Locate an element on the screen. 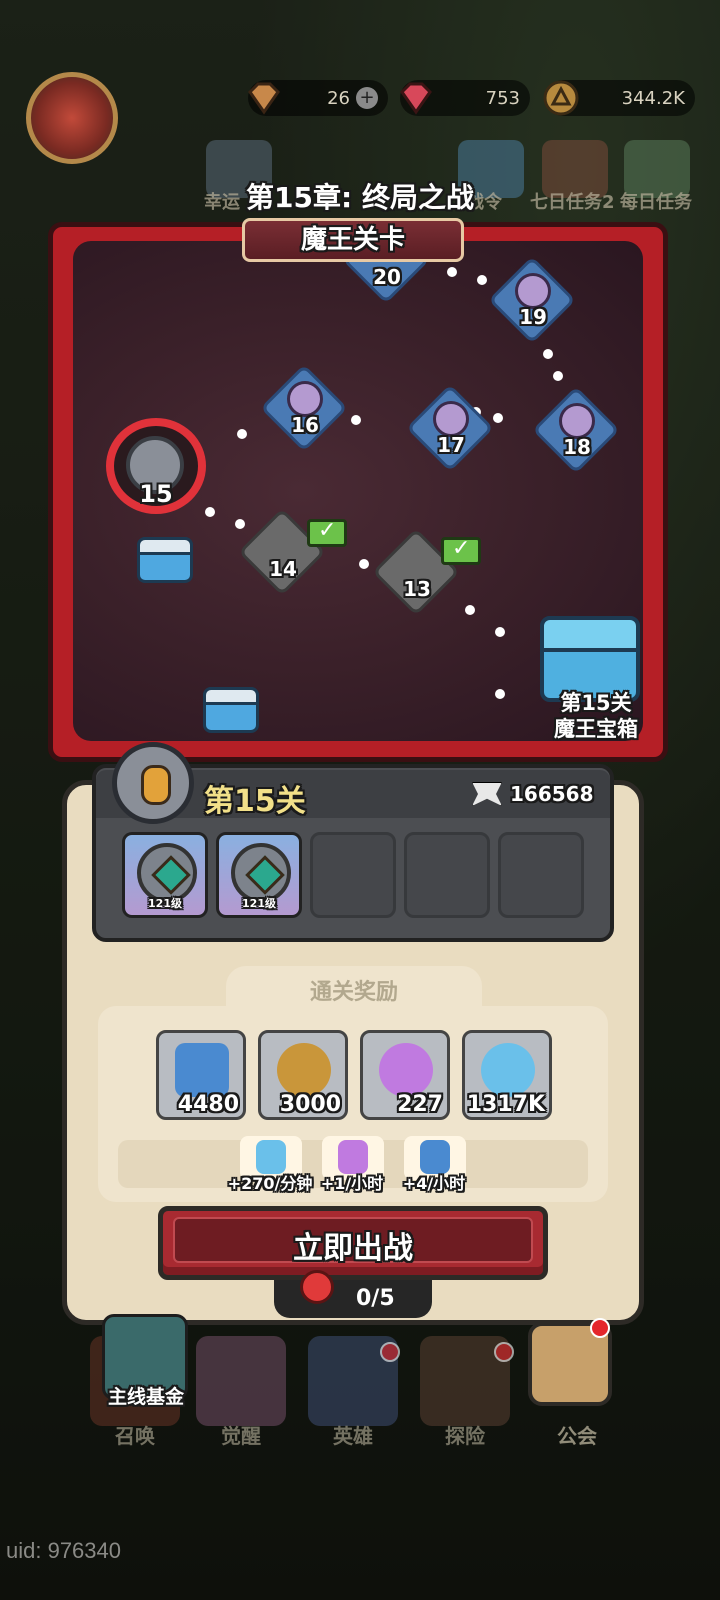 This screenshot has width=720, height=1600. gem-value: 26 is located at coordinates (338, 98).